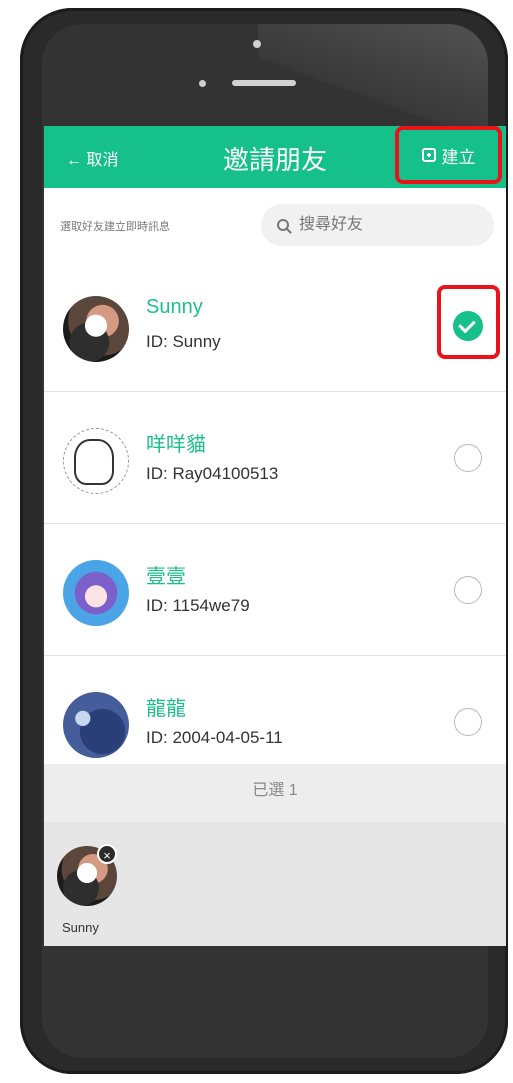 This screenshot has width=513, height=1083. What do you see at coordinates (264, 83) in the screenshot?
I see `speaker-grille` at bounding box center [264, 83].